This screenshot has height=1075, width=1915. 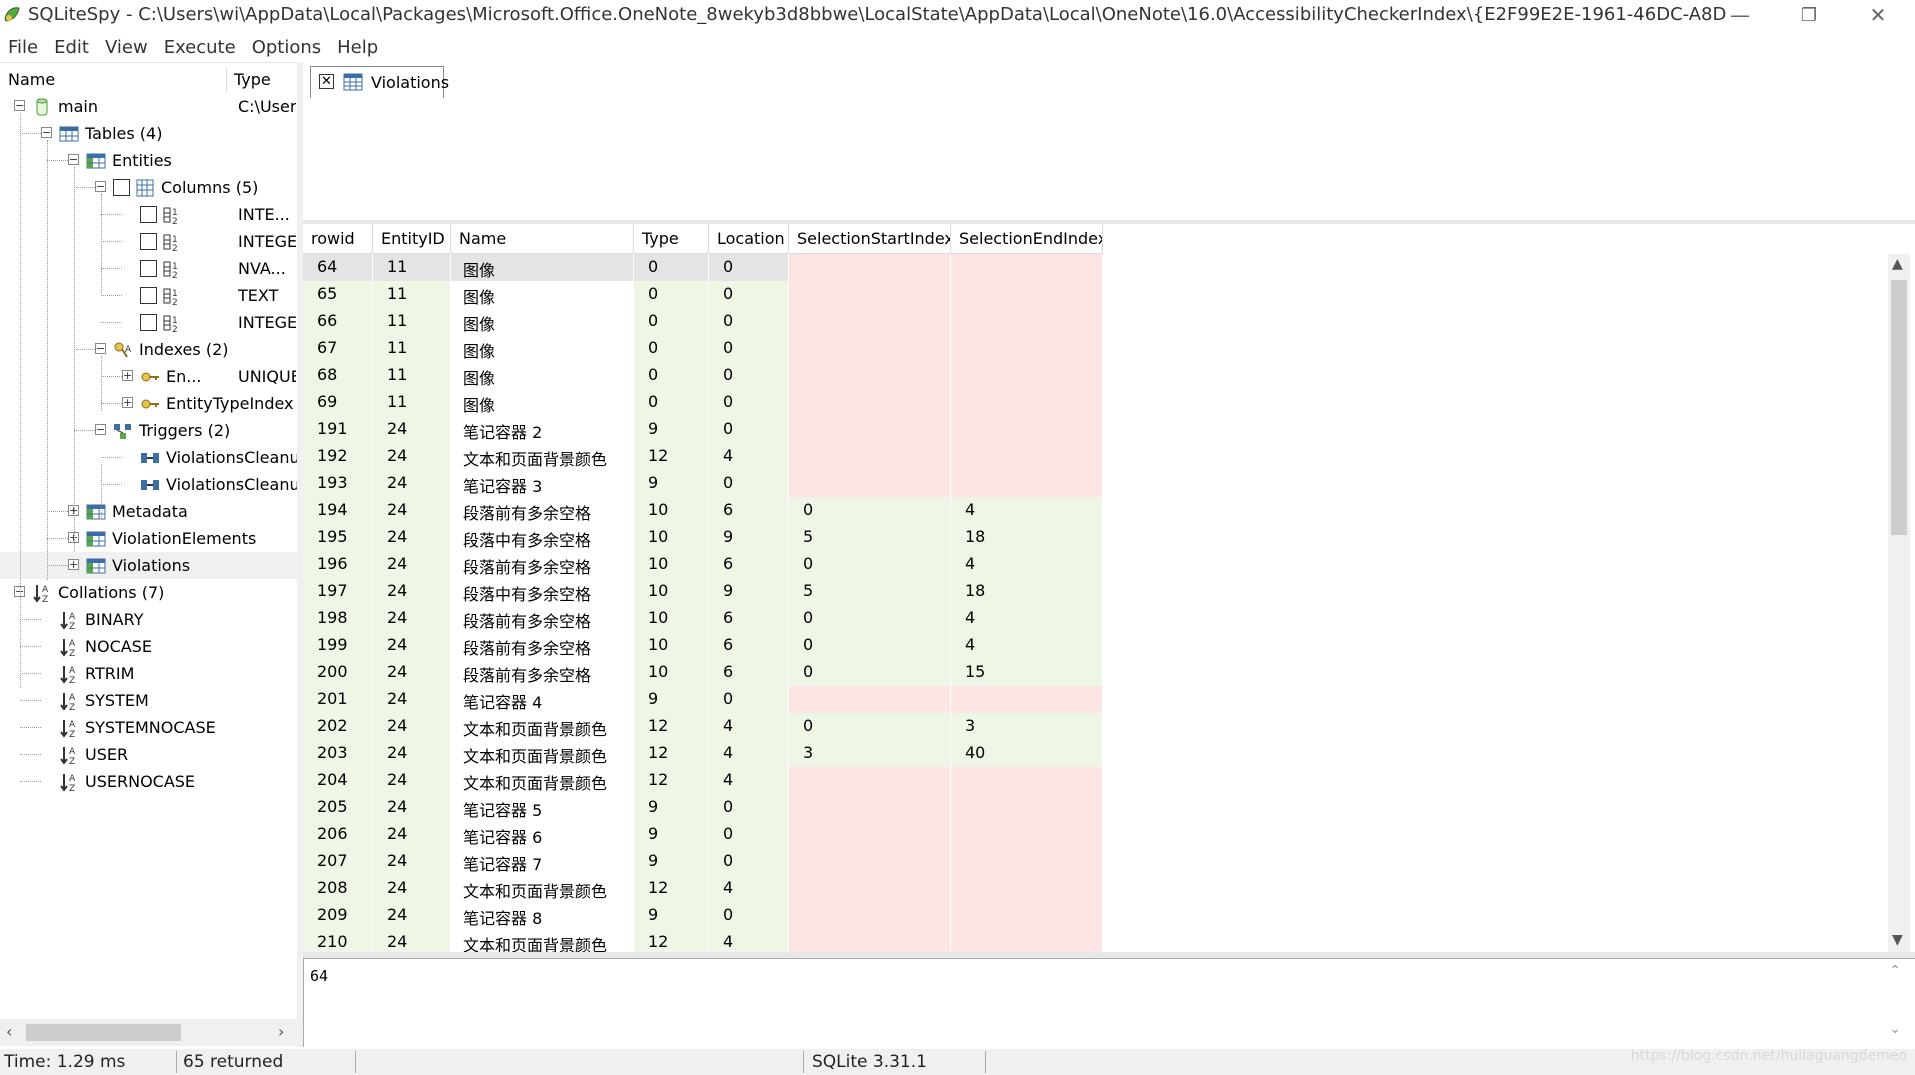 I want to click on table-cell: 198, so click(x=338, y=618).